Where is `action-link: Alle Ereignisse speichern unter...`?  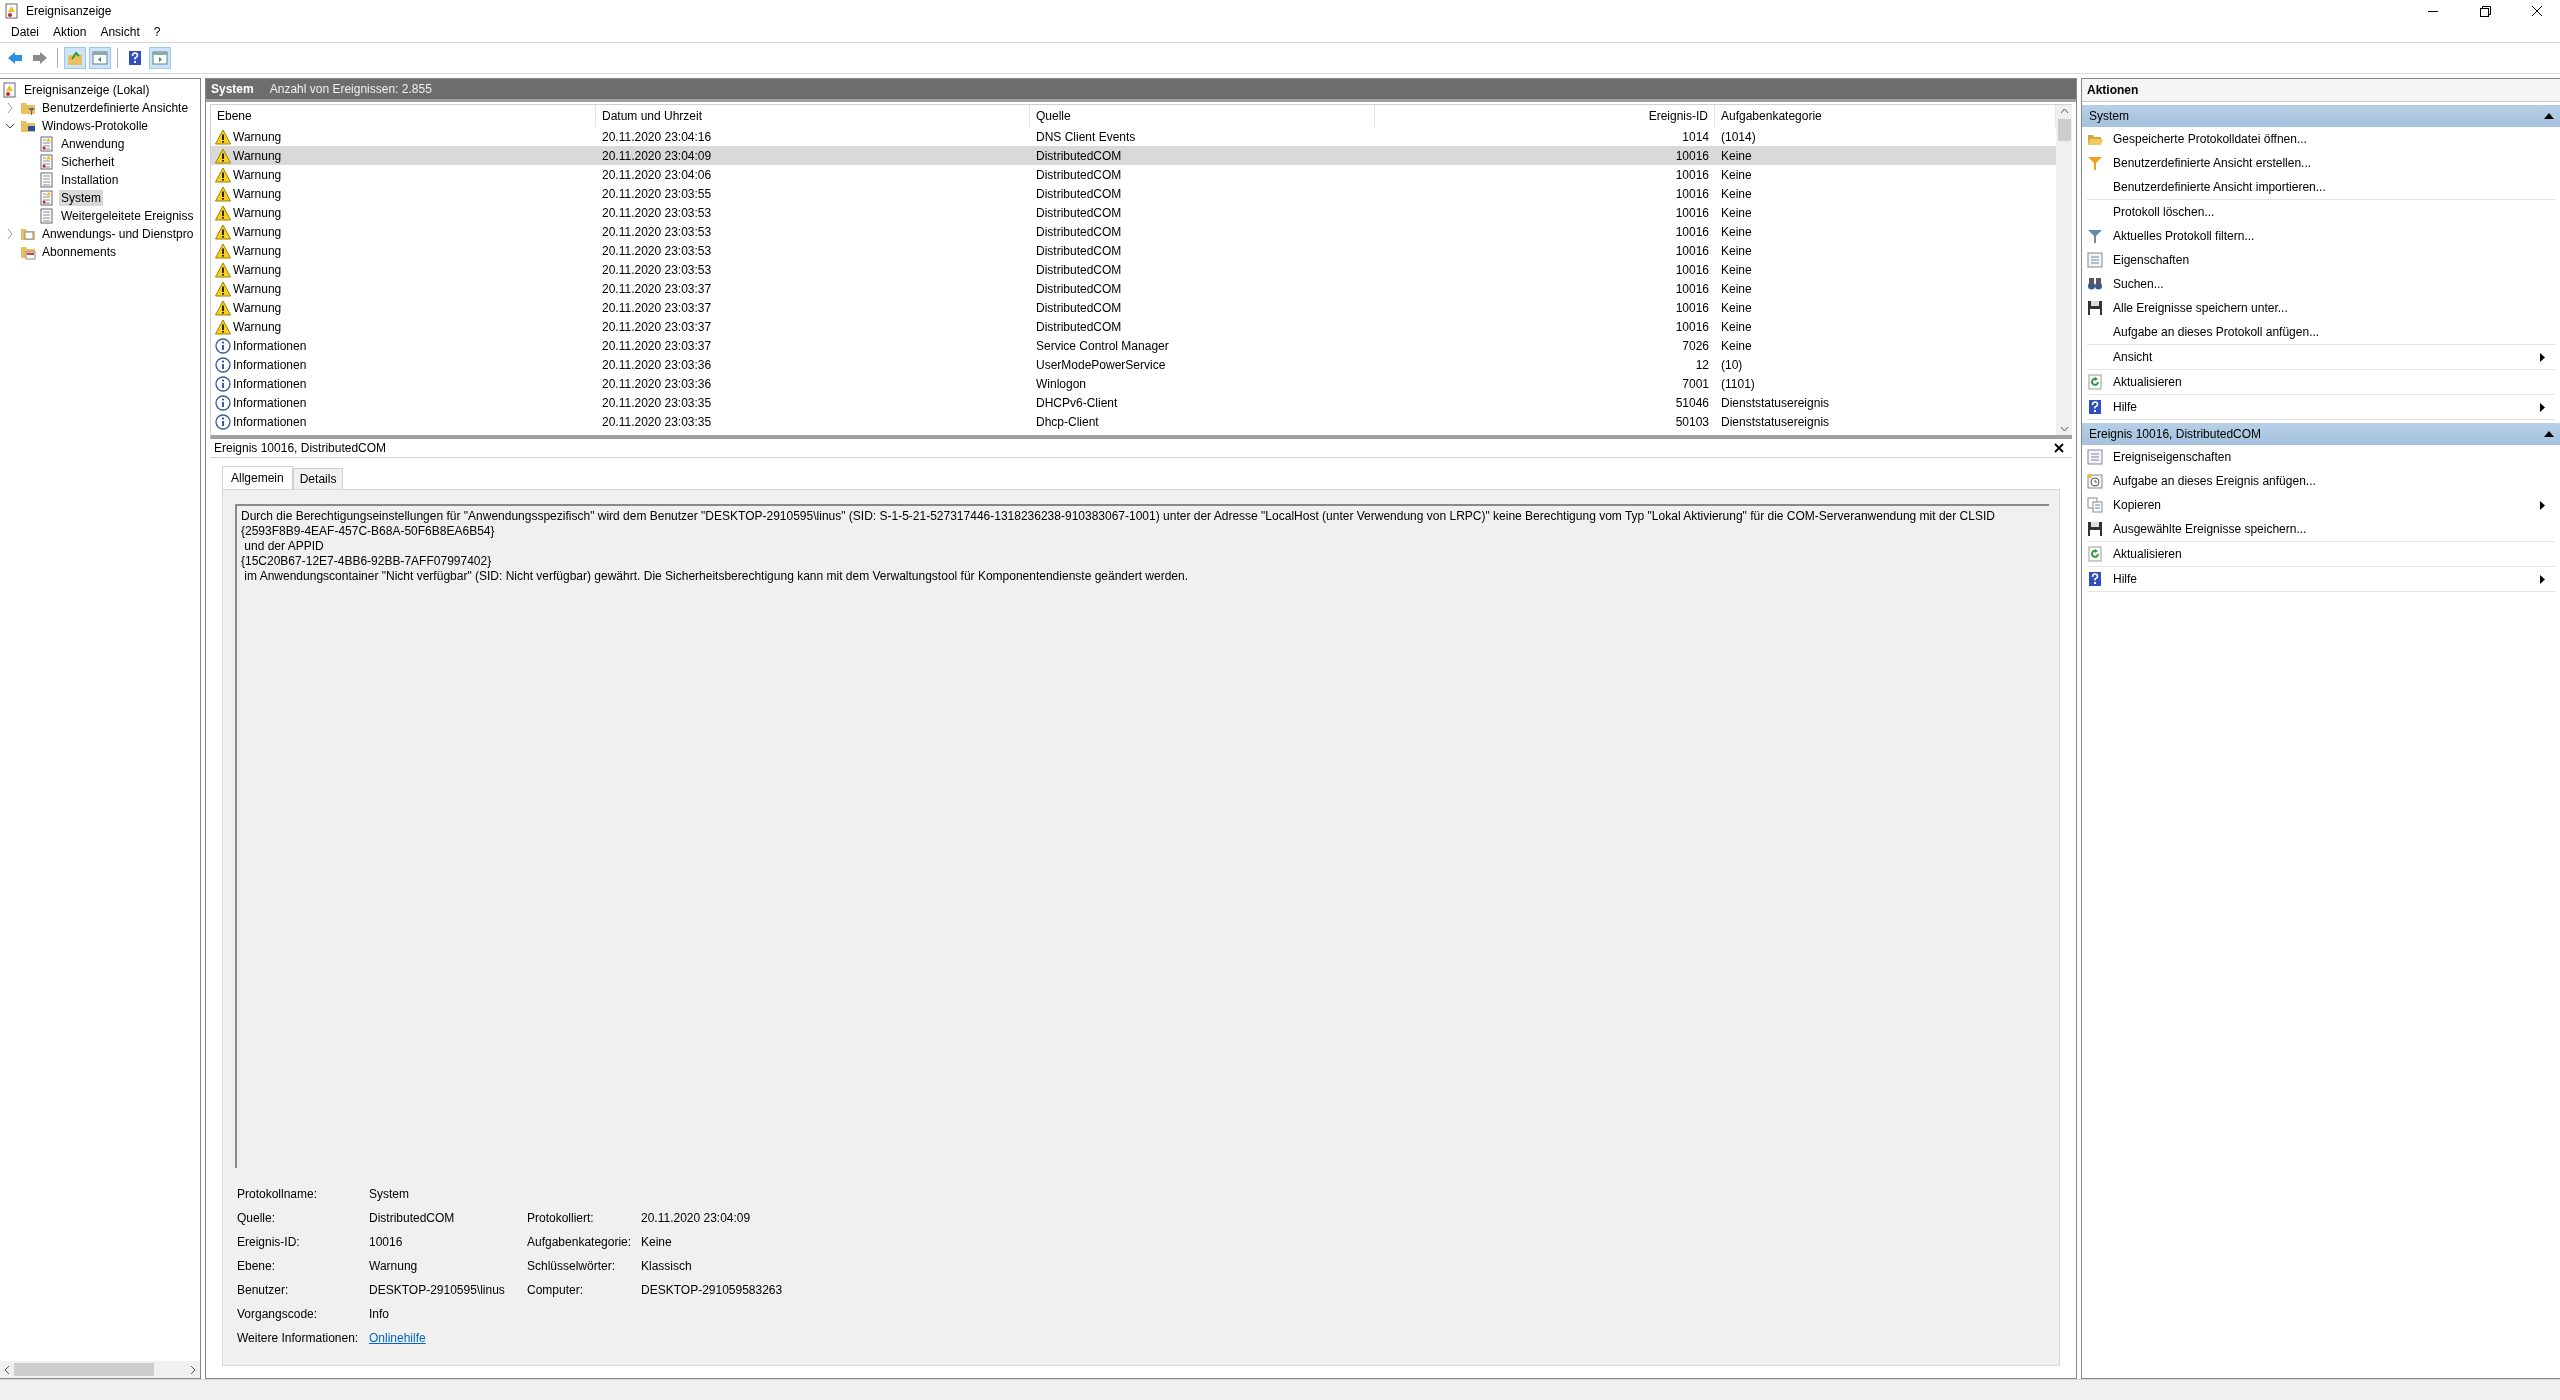 action-link: Alle Ereignisse speichern unter... is located at coordinates (2200, 308).